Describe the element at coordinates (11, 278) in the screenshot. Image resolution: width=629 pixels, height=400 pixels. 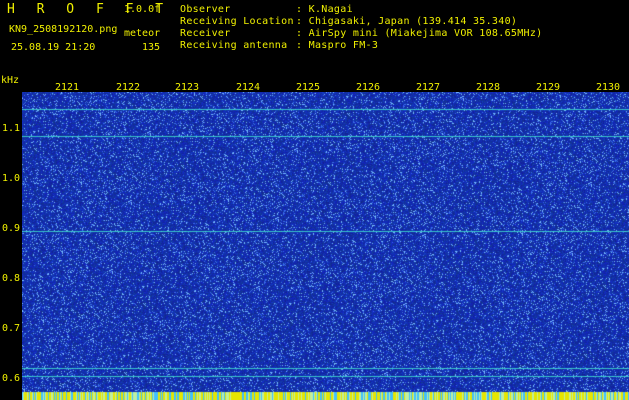
I see `y-tick: 0.8` at that location.